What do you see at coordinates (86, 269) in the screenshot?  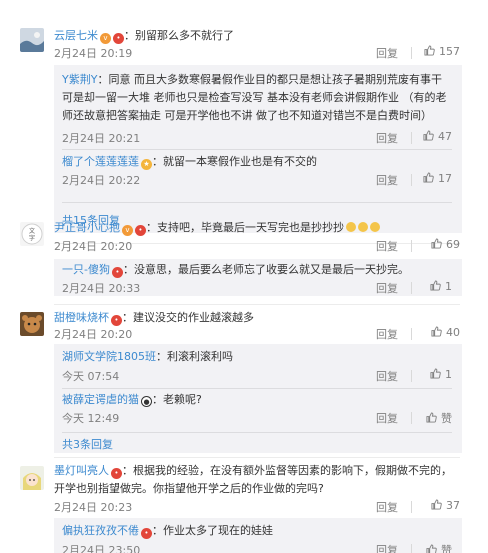 I see `reply-username: 一只-傻狗` at bounding box center [86, 269].